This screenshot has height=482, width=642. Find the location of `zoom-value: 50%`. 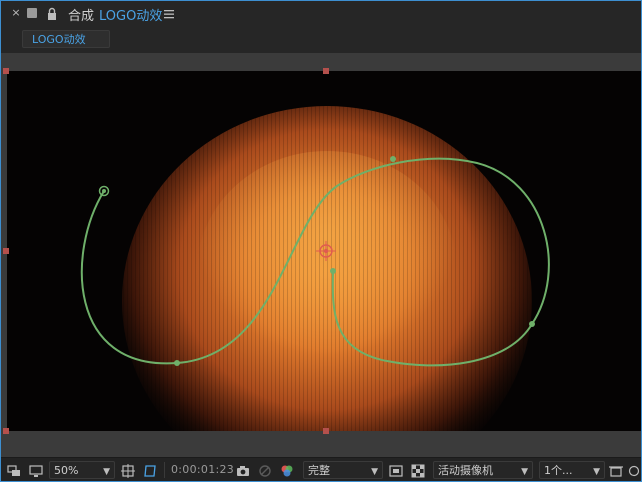

zoom-value: 50% is located at coordinates (66, 470).